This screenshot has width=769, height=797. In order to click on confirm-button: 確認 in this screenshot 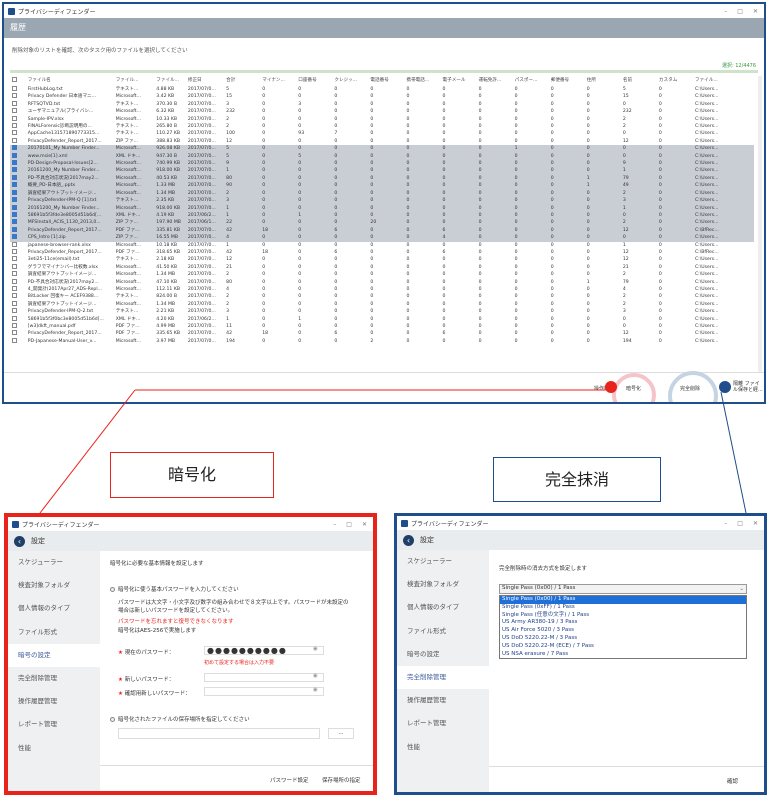, I will do `click(732, 781)`.